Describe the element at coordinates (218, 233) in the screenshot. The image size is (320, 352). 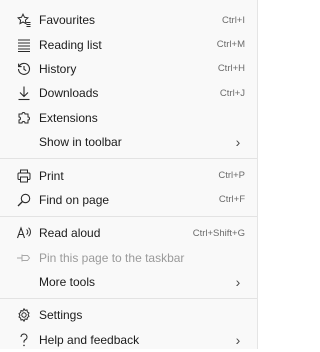
I see `shortcut-label: Ctrl+Shift+G` at that location.